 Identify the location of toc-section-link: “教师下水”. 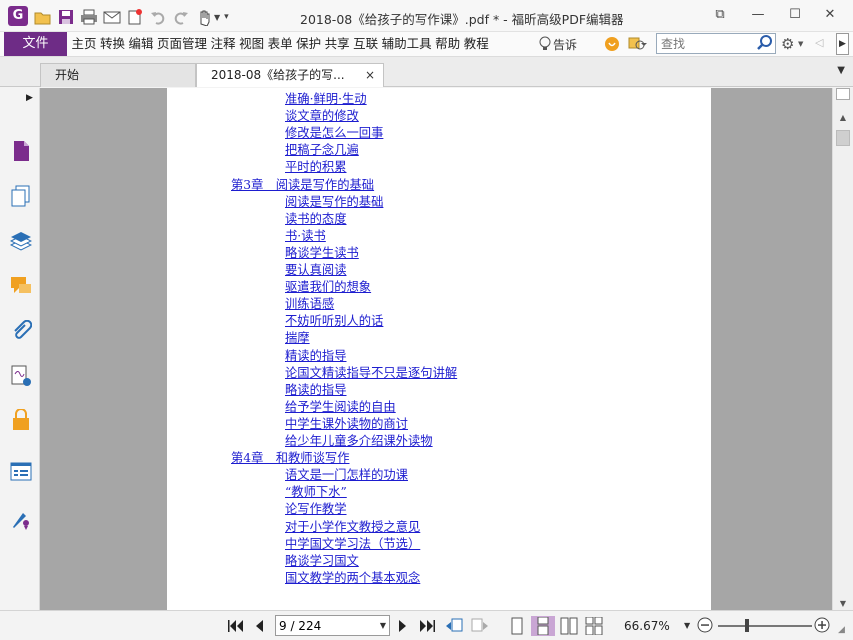
(316, 492).